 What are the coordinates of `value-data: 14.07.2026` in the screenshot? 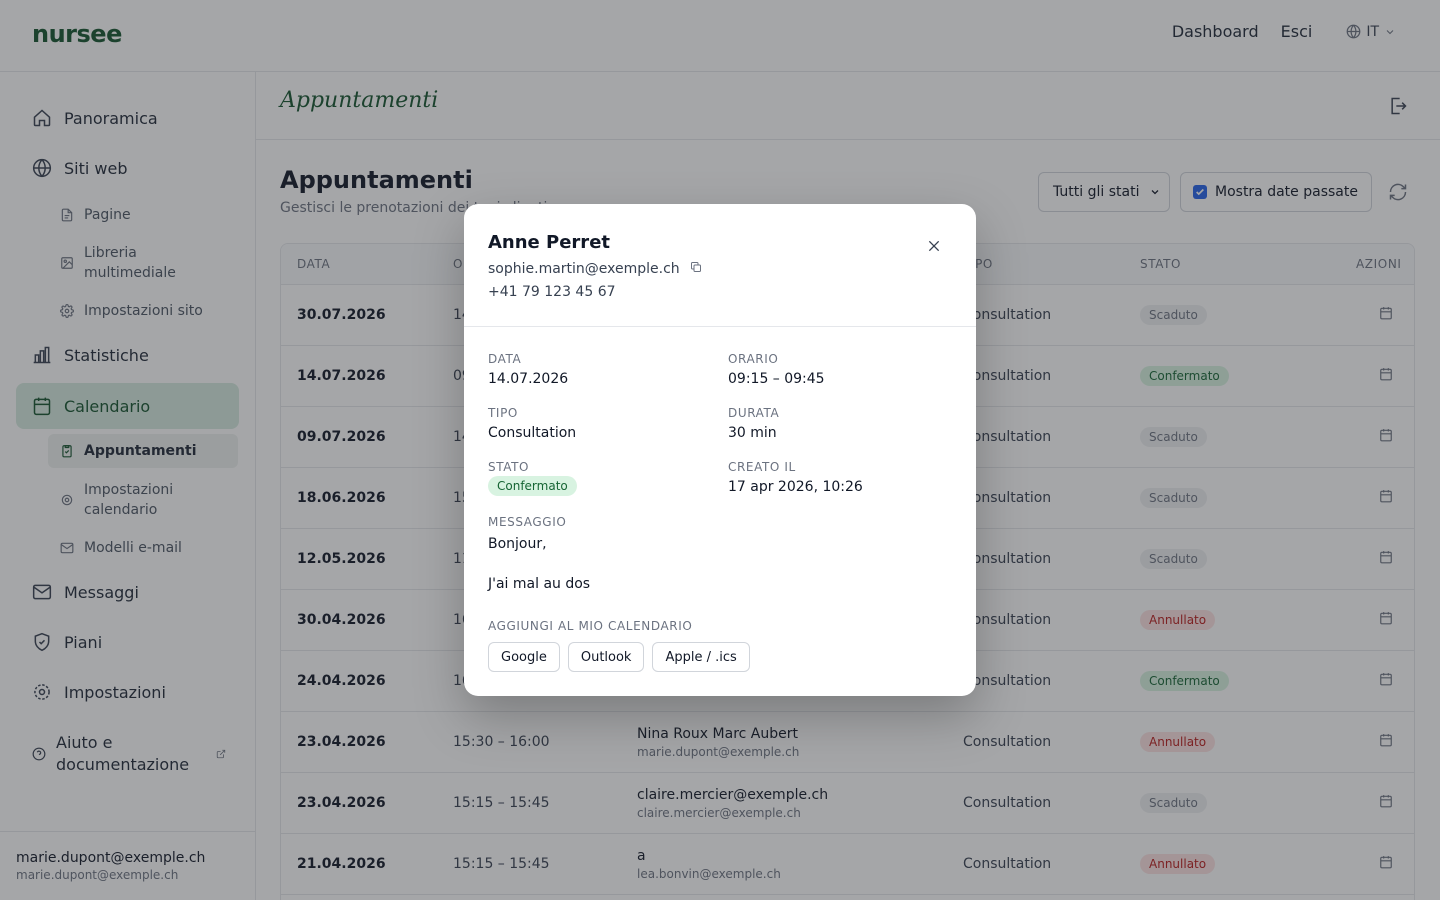 It's located at (528, 379).